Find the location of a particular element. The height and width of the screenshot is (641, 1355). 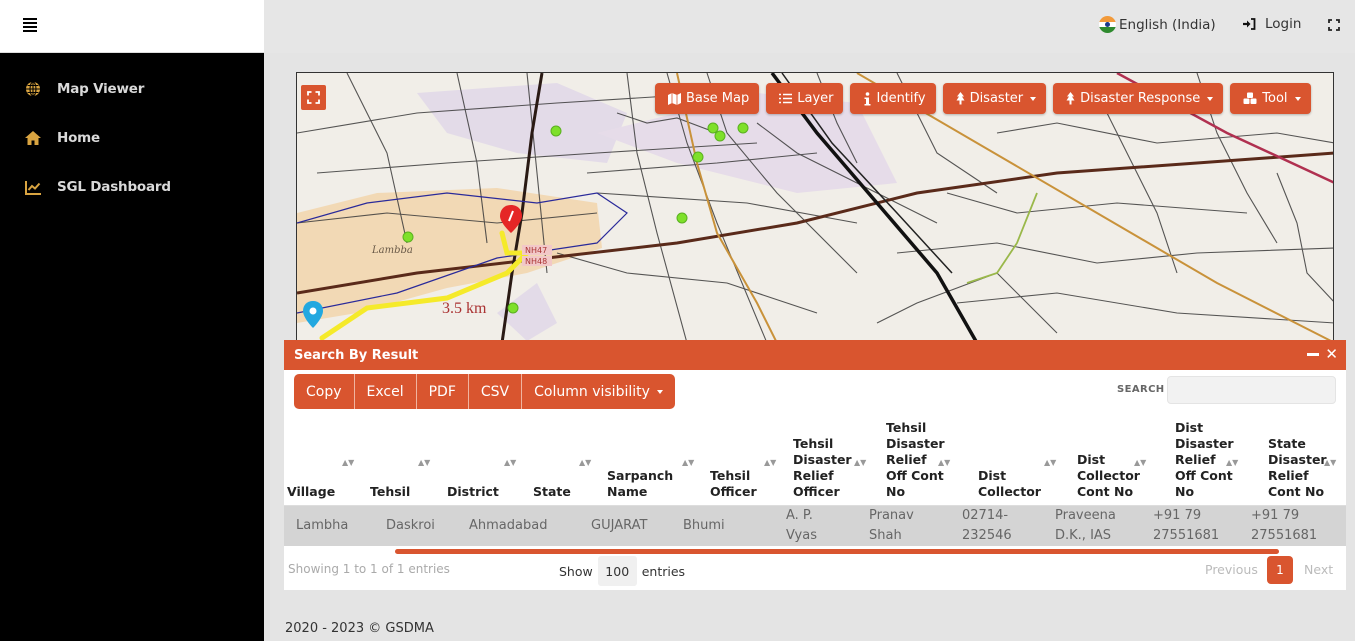

cell-tehsil-officer: A. P. Vyas is located at coordinates (801, 525).